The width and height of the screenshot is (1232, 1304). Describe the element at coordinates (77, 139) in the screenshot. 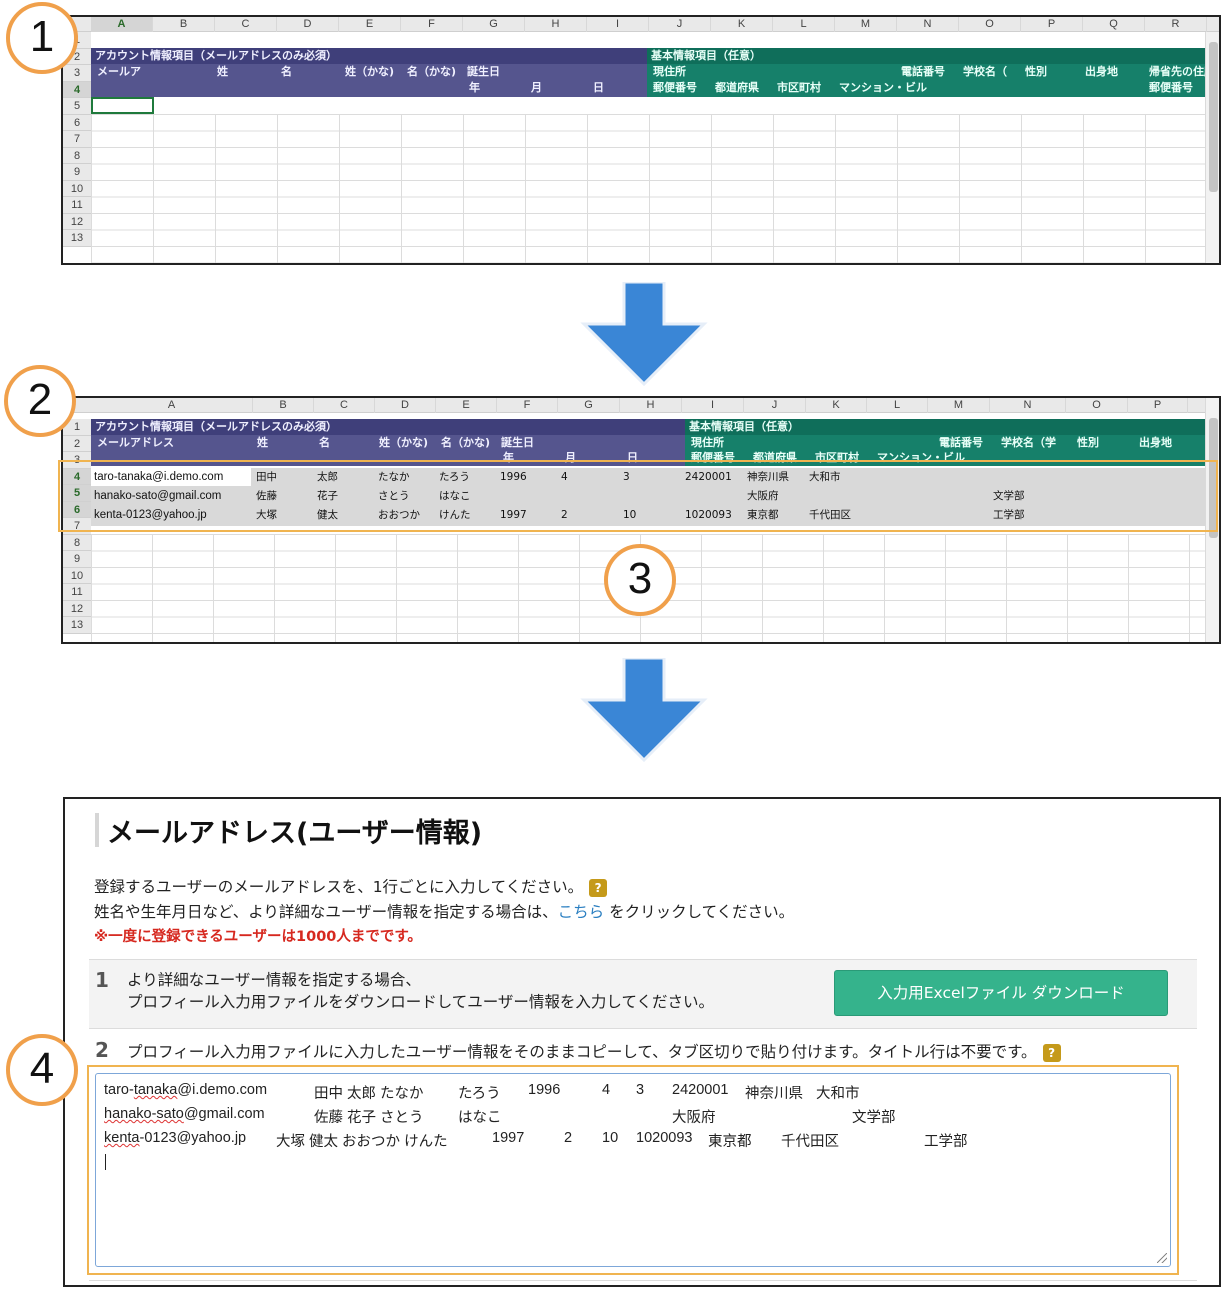

I see `row-header-7: 7` at that location.